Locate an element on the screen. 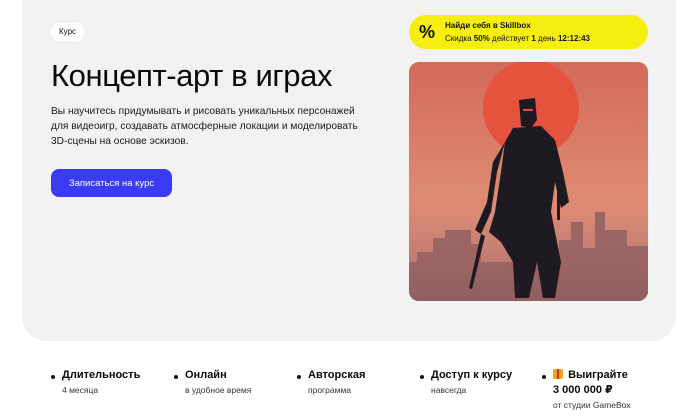  feature-access: Доступ к курсу навсегда is located at coordinates (466, 382).